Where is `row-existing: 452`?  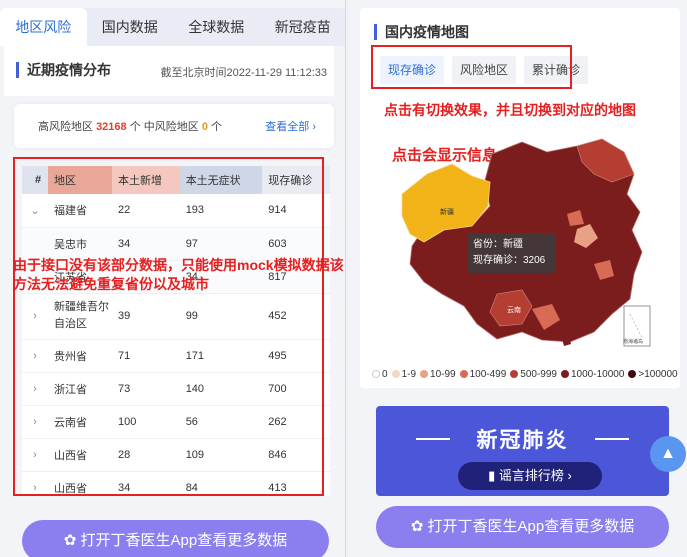 row-existing: 452 is located at coordinates (296, 316).